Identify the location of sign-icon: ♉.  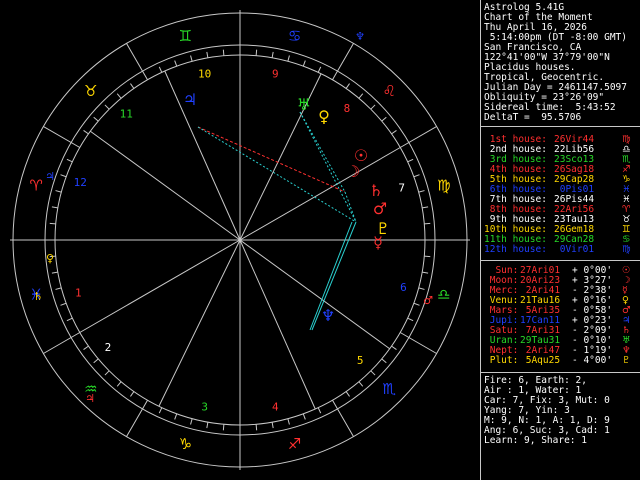
(90, 91).